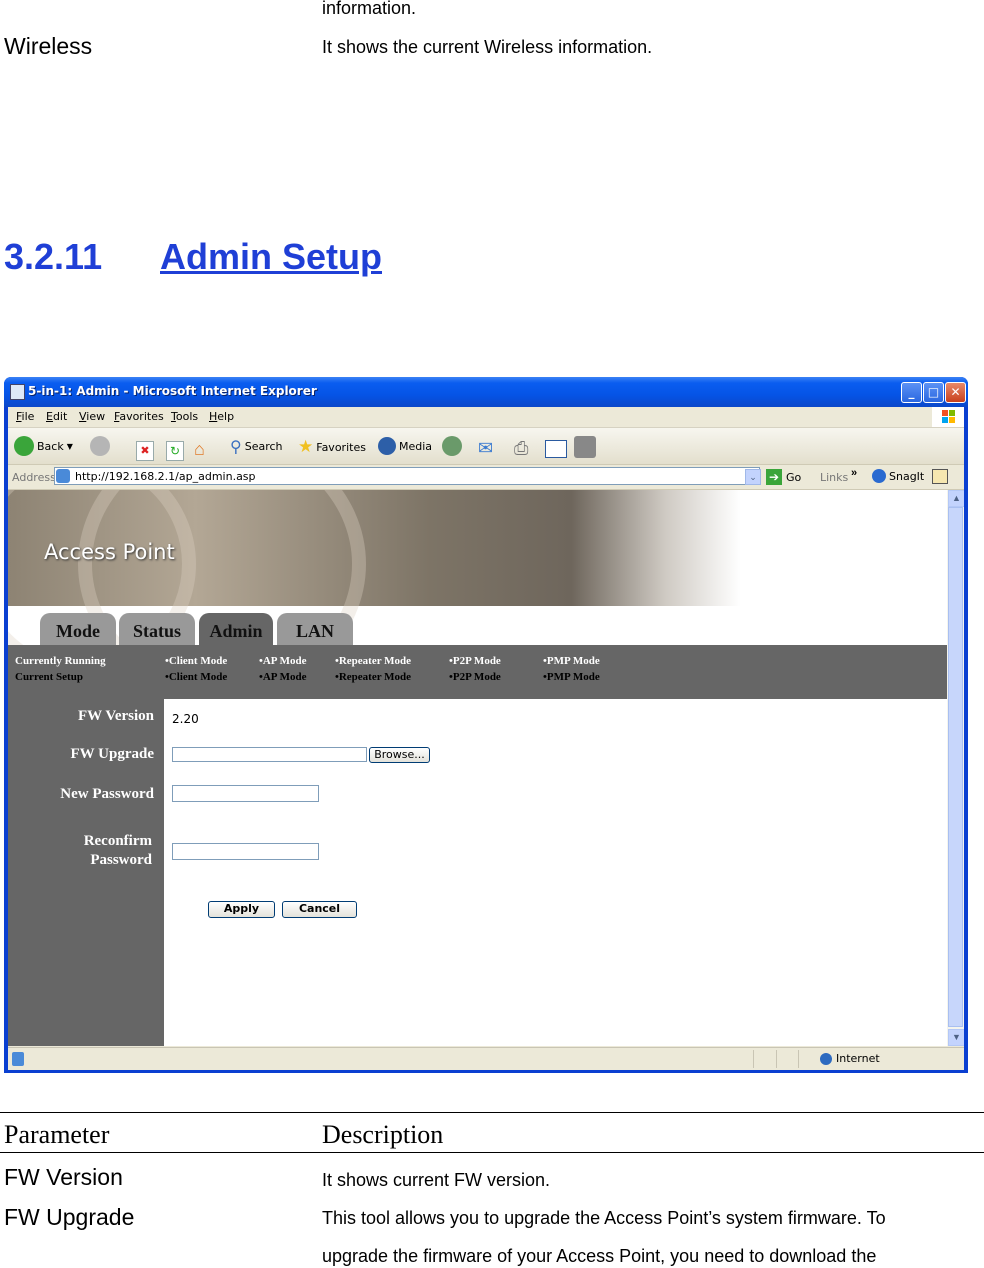  I want to click on back-dropdown-icon: ▼, so click(69, 446).